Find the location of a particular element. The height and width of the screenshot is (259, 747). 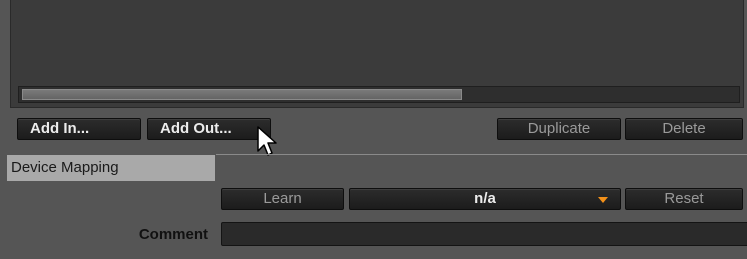

comment-field is located at coordinates (484, 234).